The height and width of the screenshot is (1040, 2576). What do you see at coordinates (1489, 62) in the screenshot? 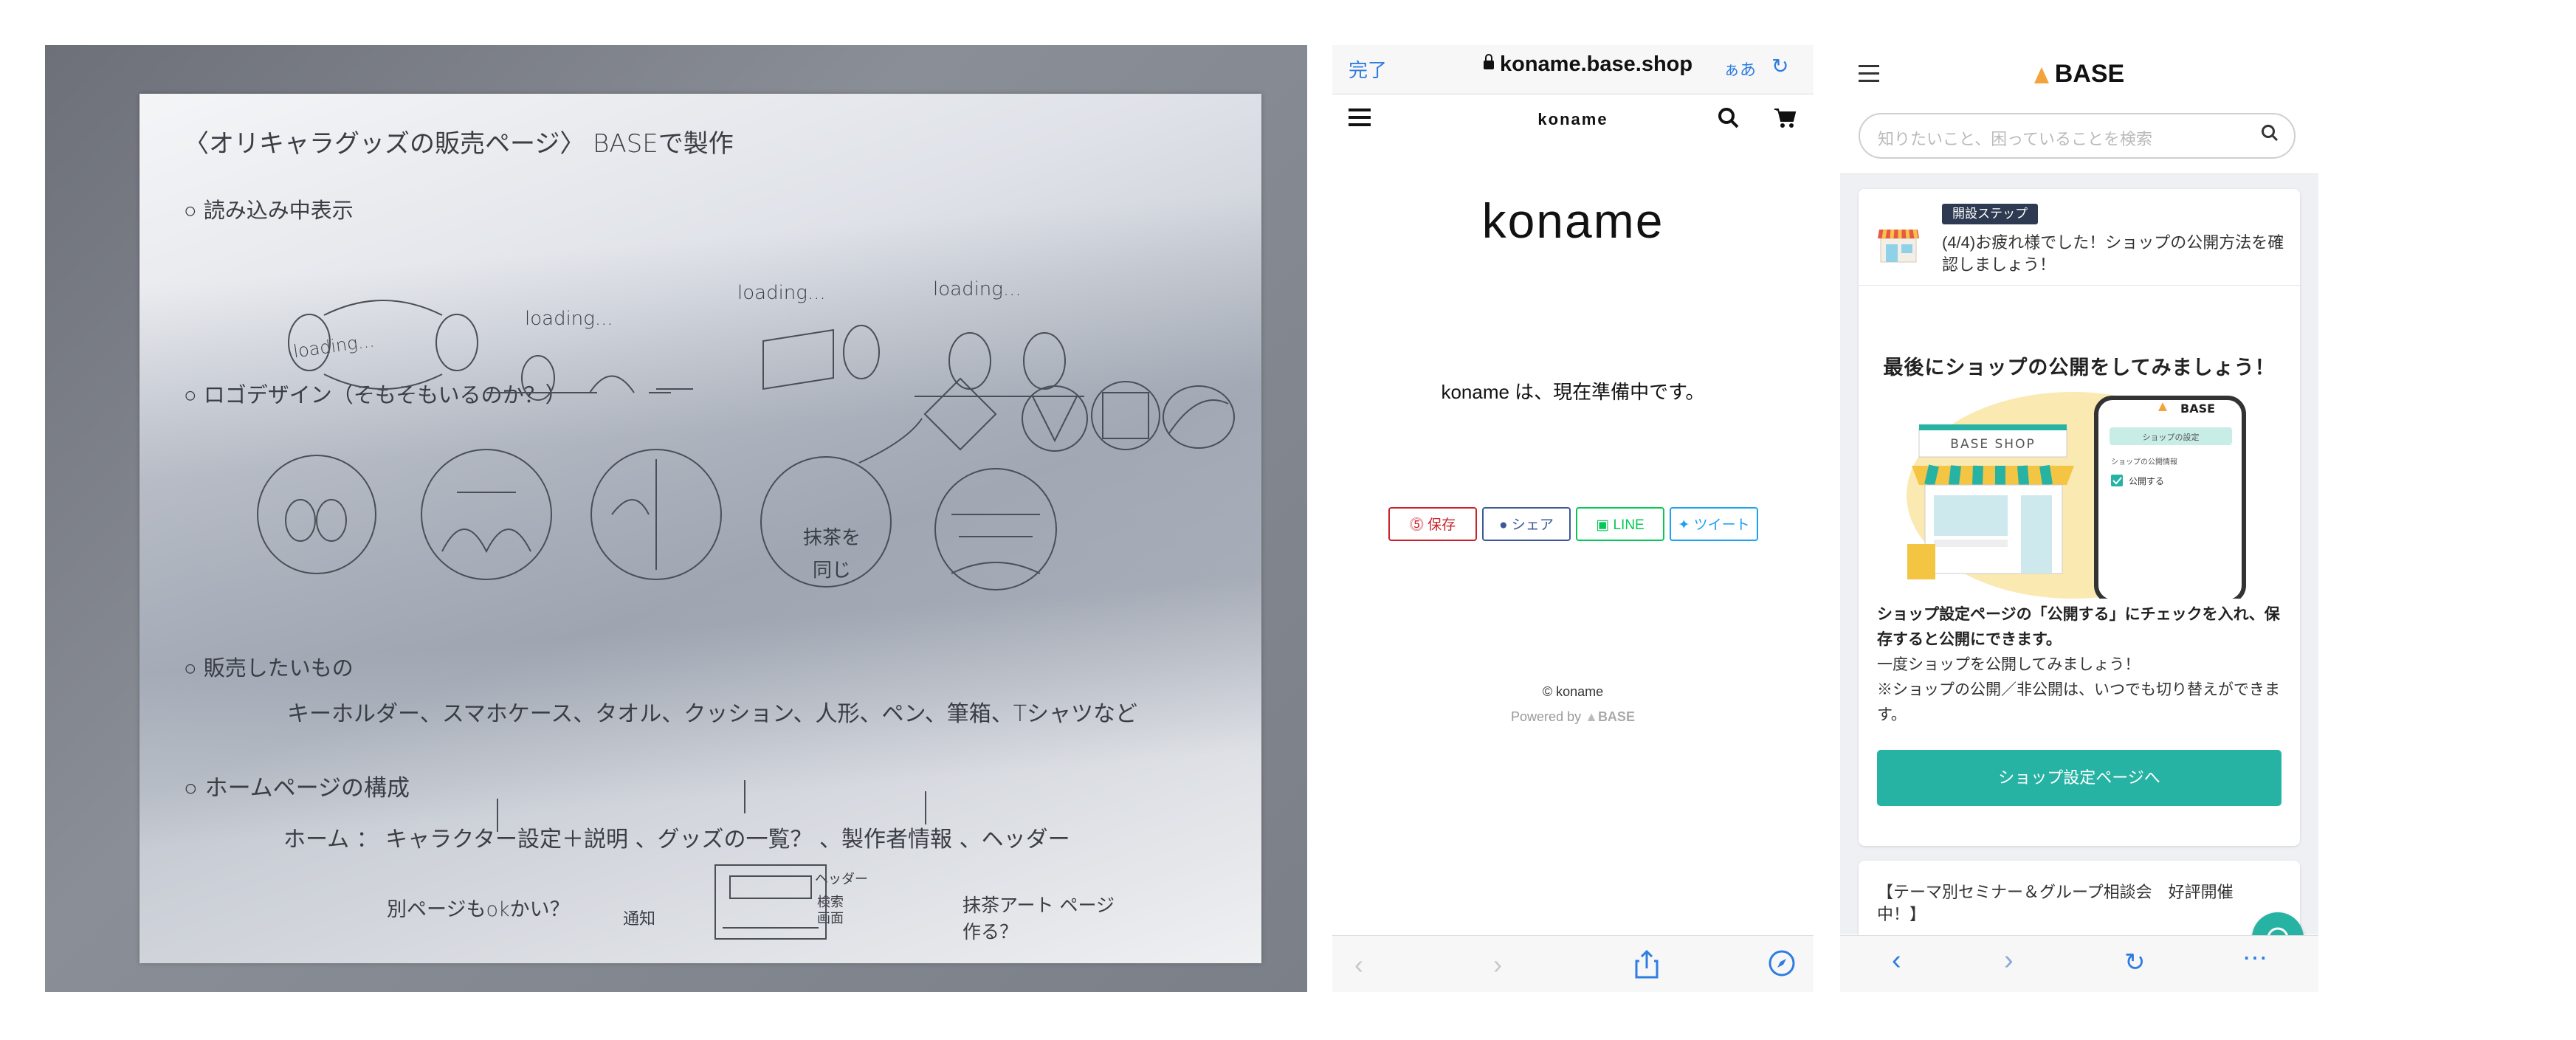
I see `lock-icon` at bounding box center [1489, 62].